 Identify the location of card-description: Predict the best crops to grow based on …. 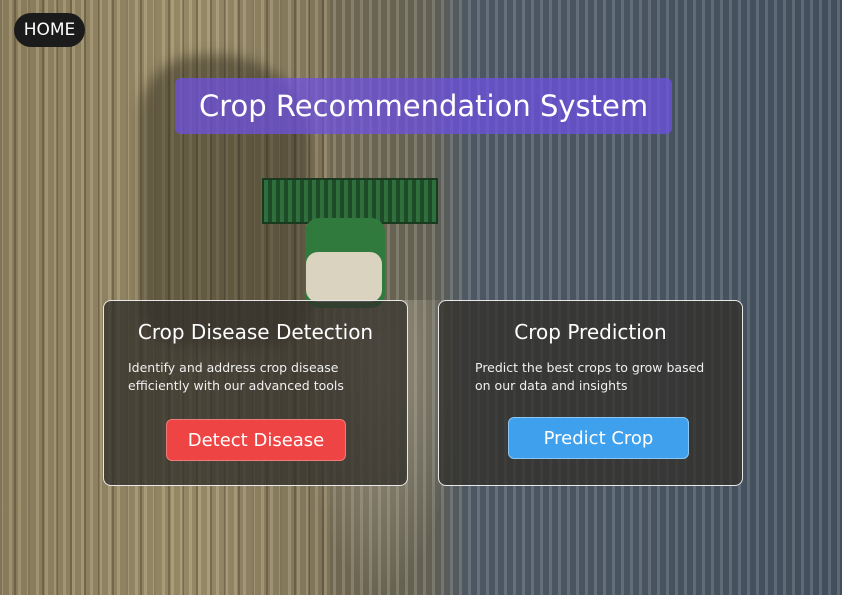
(590, 376).